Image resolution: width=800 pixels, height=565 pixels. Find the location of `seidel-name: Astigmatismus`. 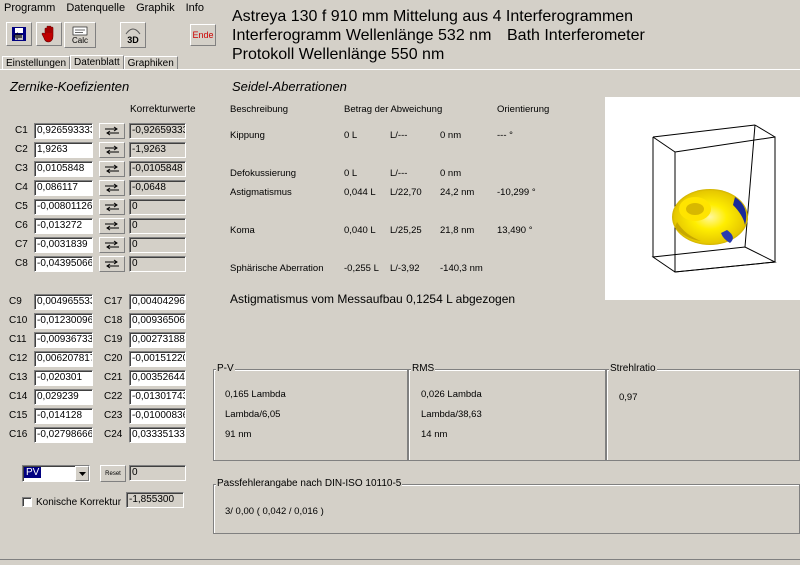

seidel-name: Astigmatismus is located at coordinates (261, 192).